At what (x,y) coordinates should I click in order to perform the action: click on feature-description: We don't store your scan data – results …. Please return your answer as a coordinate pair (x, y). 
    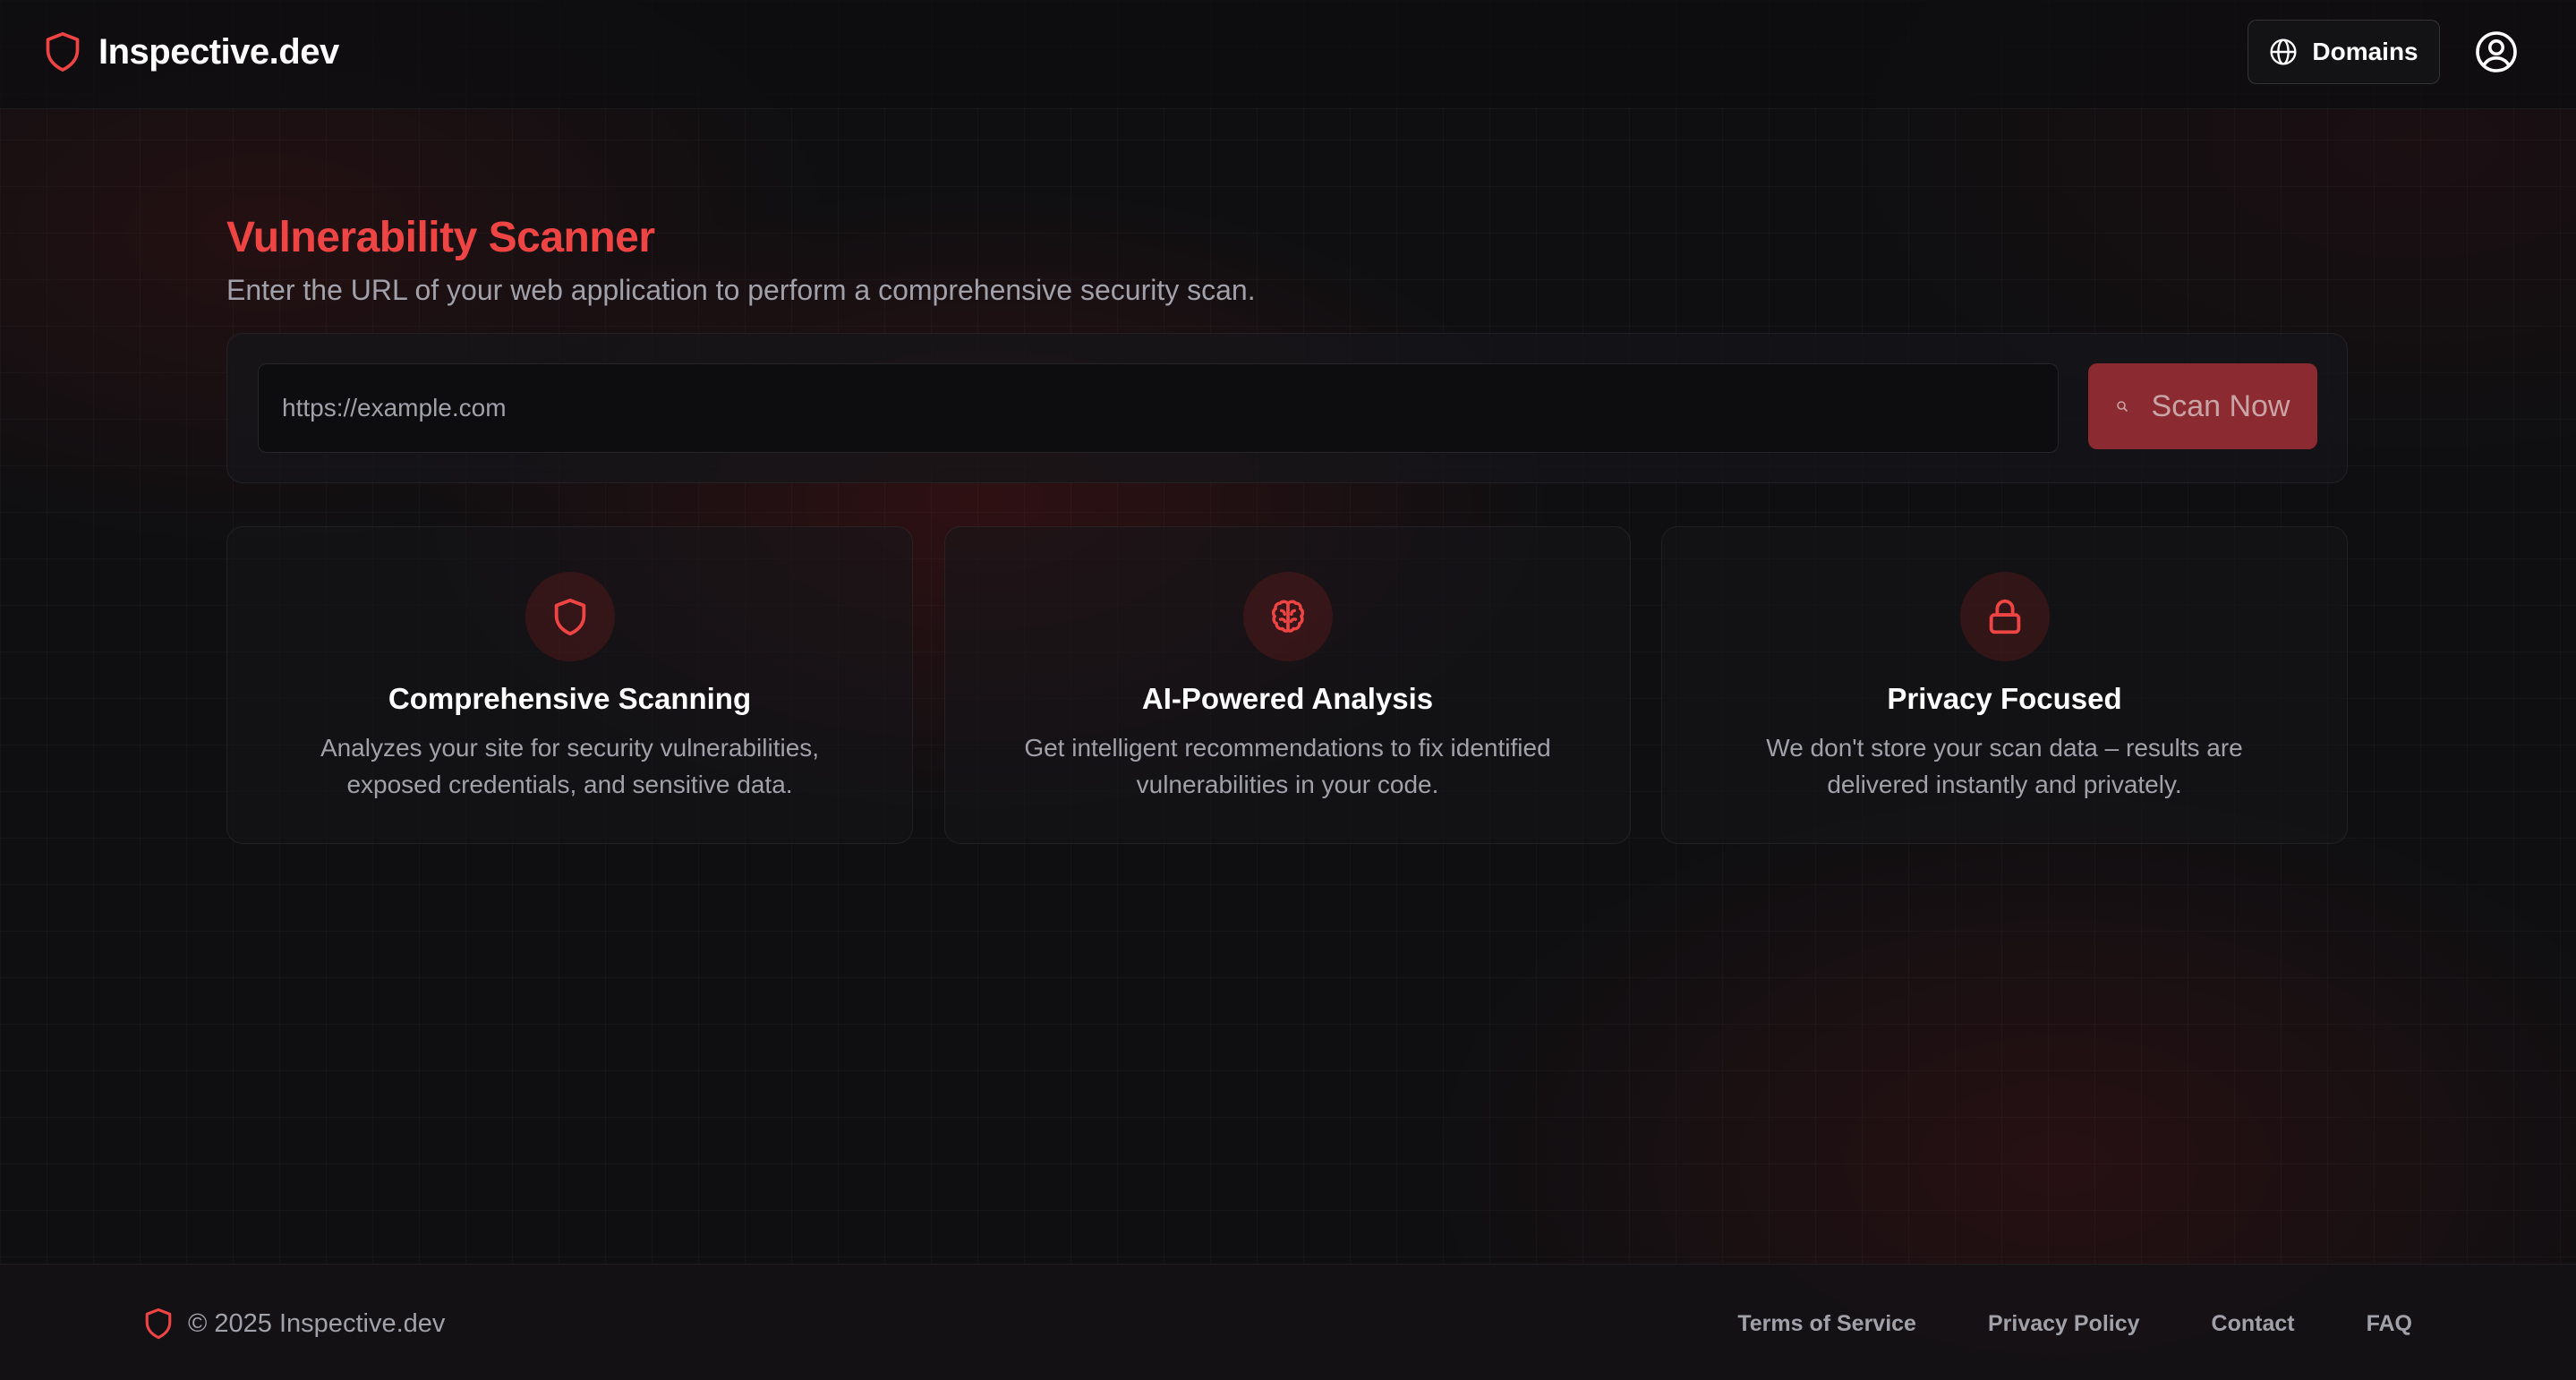
    Looking at the image, I should click on (2004, 766).